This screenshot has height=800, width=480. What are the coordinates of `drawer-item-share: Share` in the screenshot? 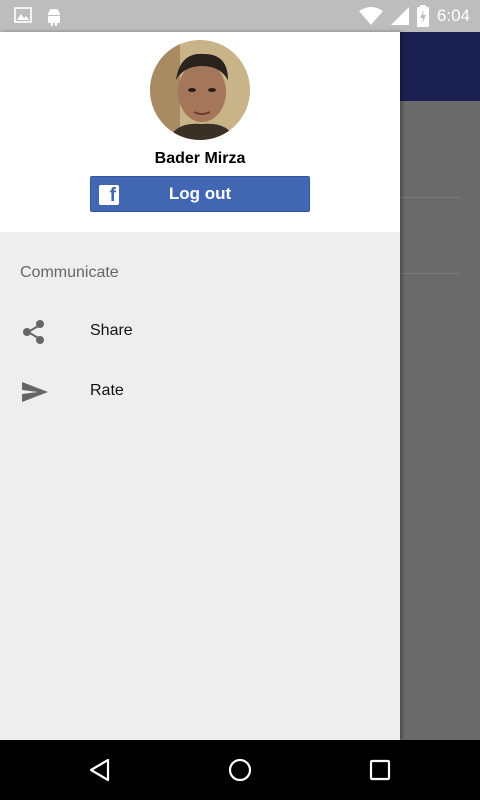 It's located at (200, 332).